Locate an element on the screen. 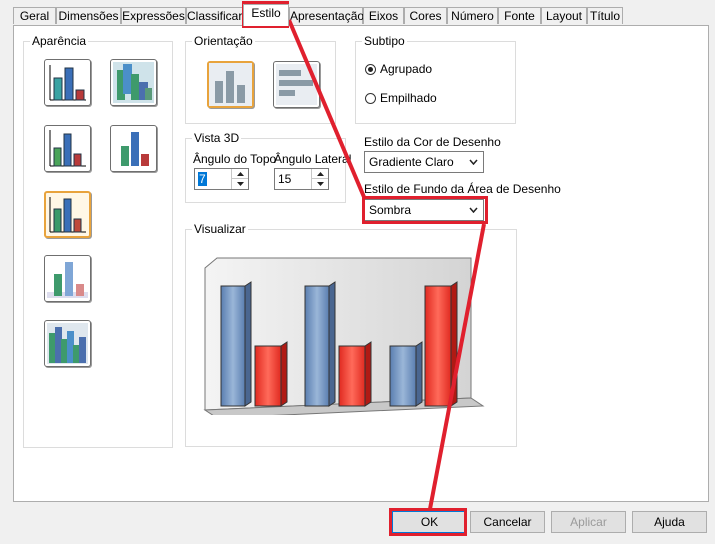 The image size is (715, 544). tab-geral: Geral is located at coordinates (34, 15).